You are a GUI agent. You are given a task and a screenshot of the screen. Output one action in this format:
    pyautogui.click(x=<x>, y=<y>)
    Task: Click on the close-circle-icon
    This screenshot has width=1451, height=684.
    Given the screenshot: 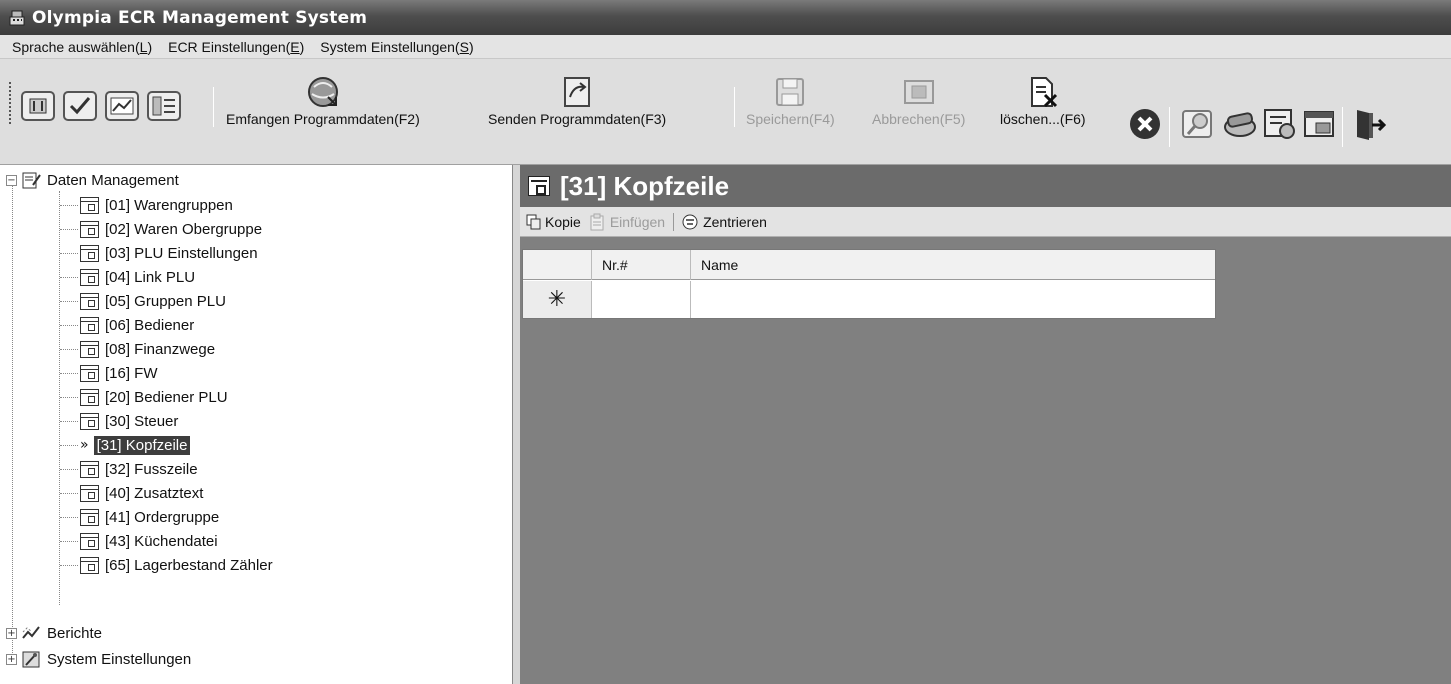 What is the action you would take?
    pyautogui.click(x=1145, y=124)
    